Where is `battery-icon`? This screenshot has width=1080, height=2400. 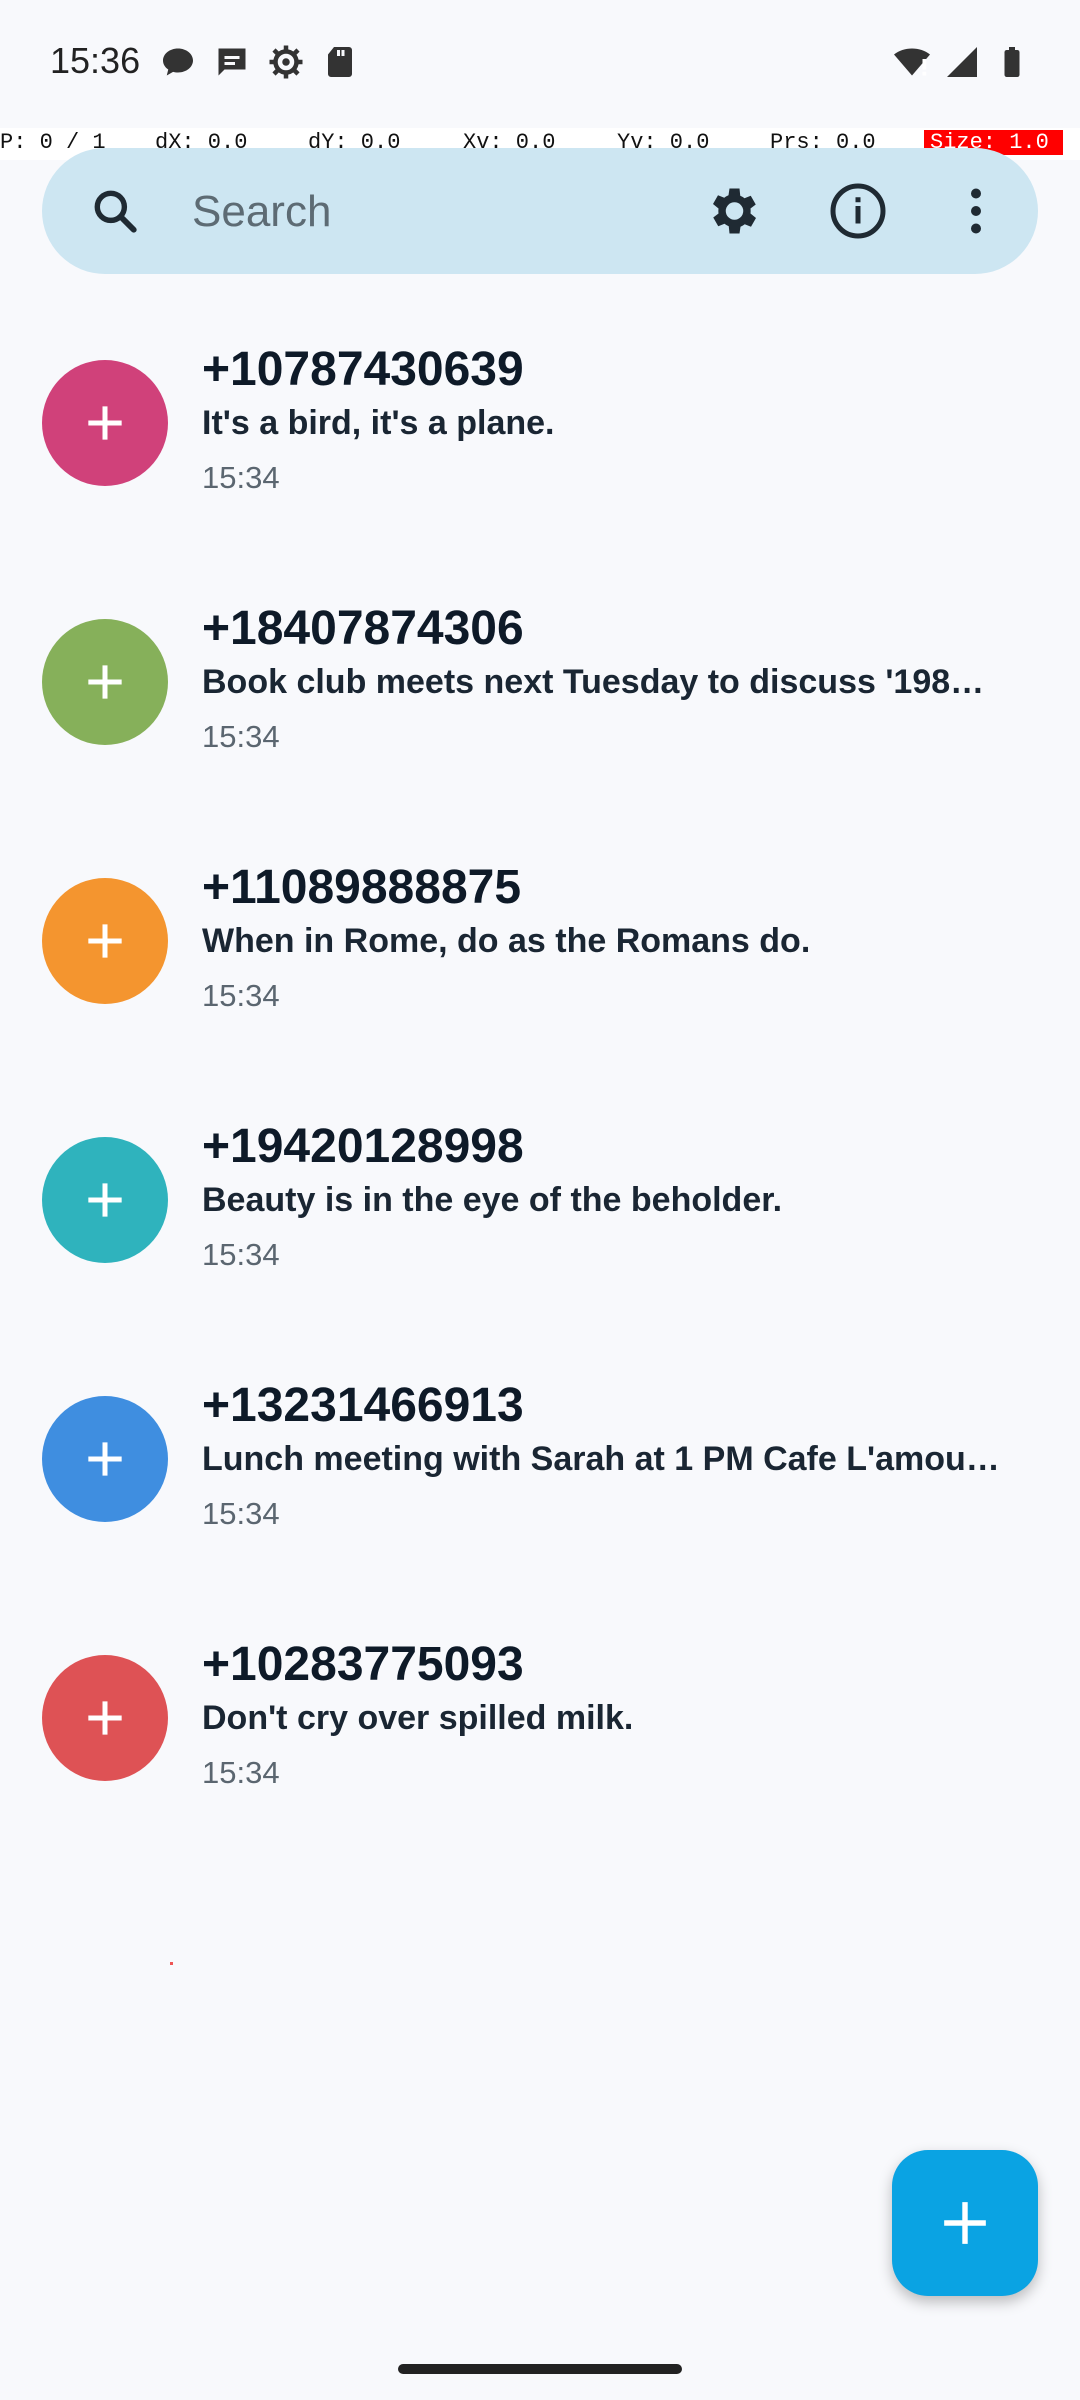 battery-icon is located at coordinates (1012, 62).